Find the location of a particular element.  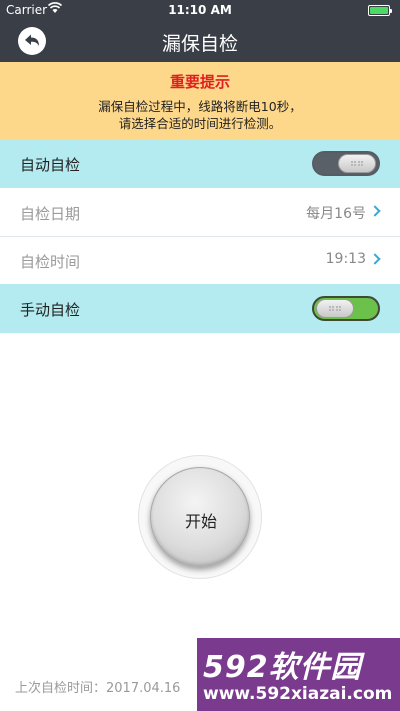

check-date-value: 每月16号 is located at coordinates (336, 214).